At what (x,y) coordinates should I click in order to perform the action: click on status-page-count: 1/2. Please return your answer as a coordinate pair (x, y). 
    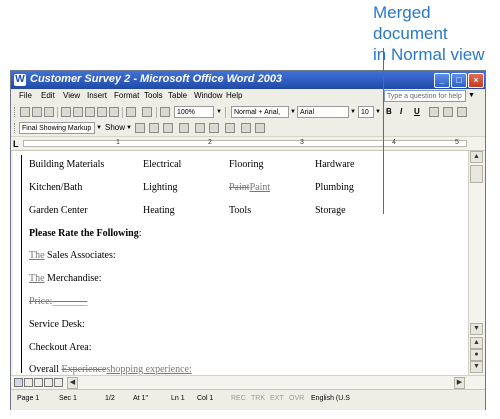
    Looking at the image, I should click on (110, 398).